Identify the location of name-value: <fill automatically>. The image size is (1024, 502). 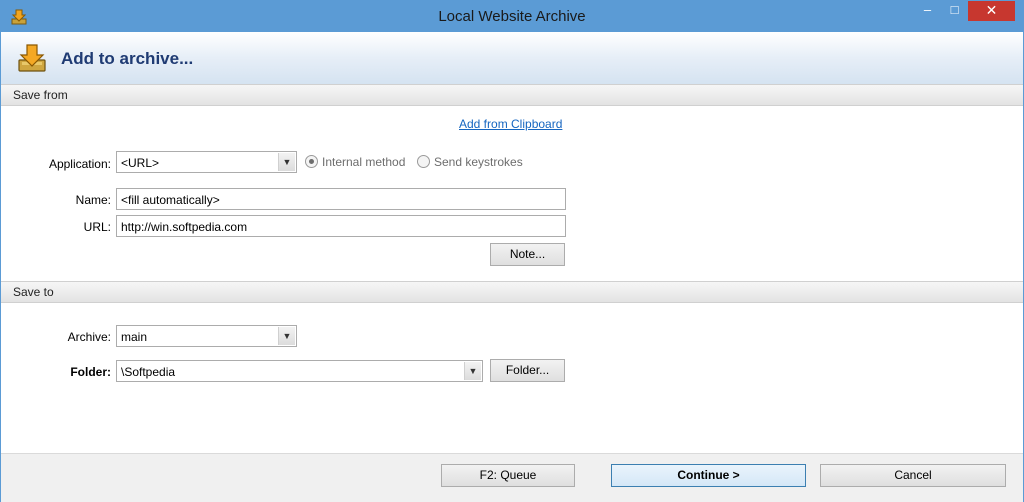
(170, 200).